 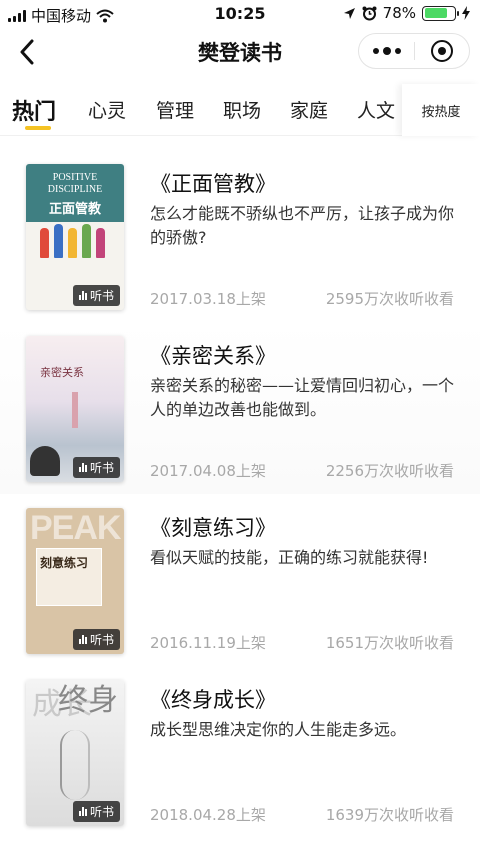 What do you see at coordinates (208, 471) in the screenshot?
I see `book-date: 2017.04.08上架` at bounding box center [208, 471].